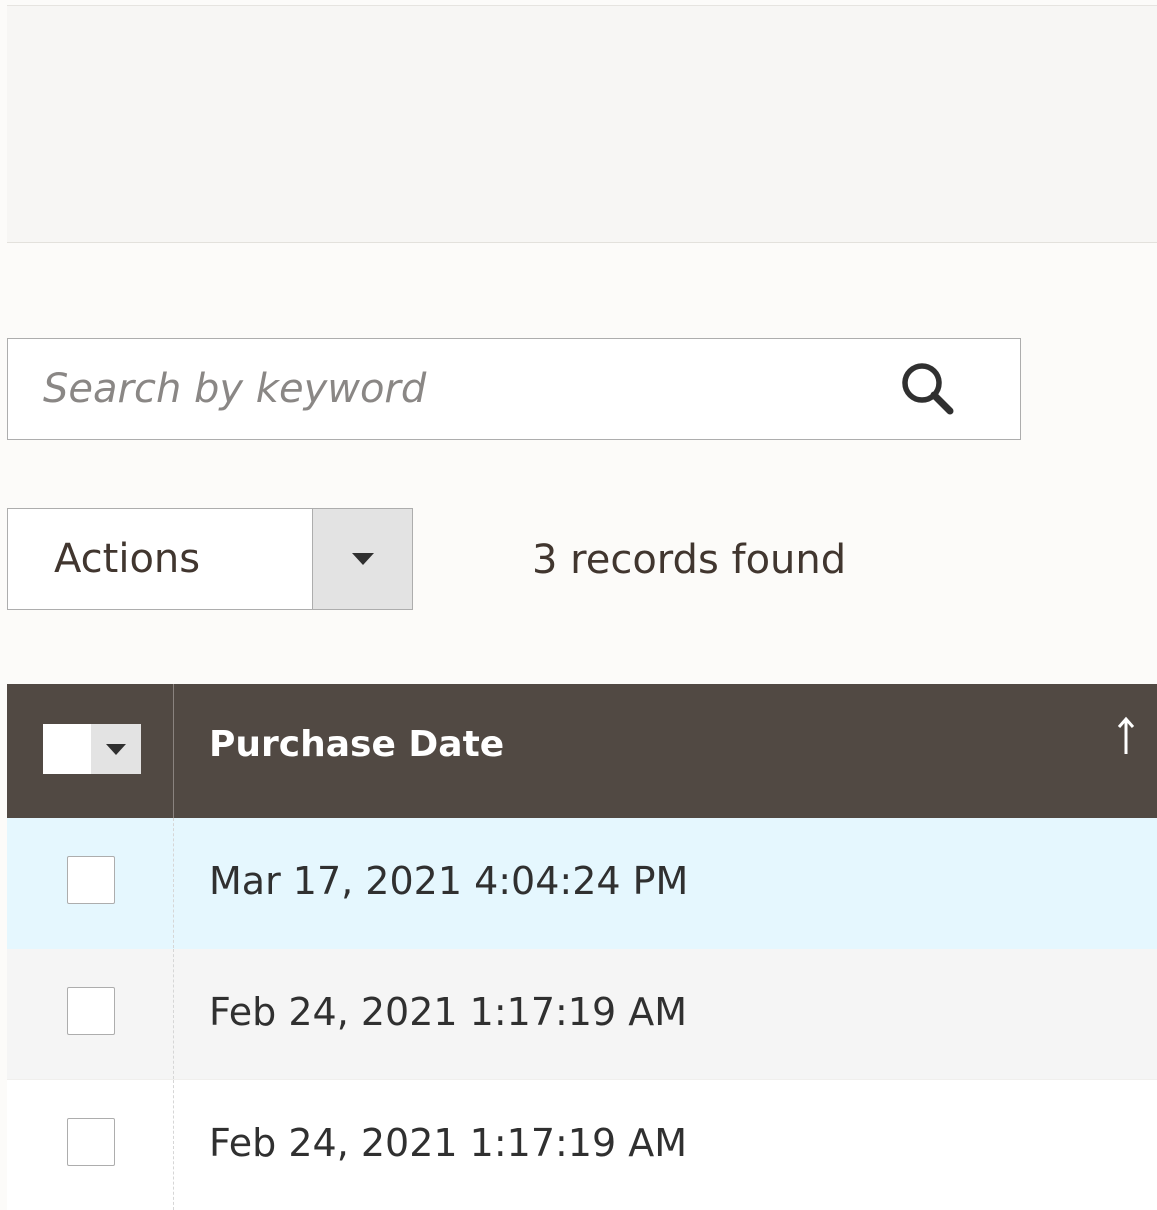 This screenshot has height=1210, width=1157. What do you see at coordinates (1126, 735) in the screenshot?
I see `arrow-up-icon` at bounding box center [1126, 735].